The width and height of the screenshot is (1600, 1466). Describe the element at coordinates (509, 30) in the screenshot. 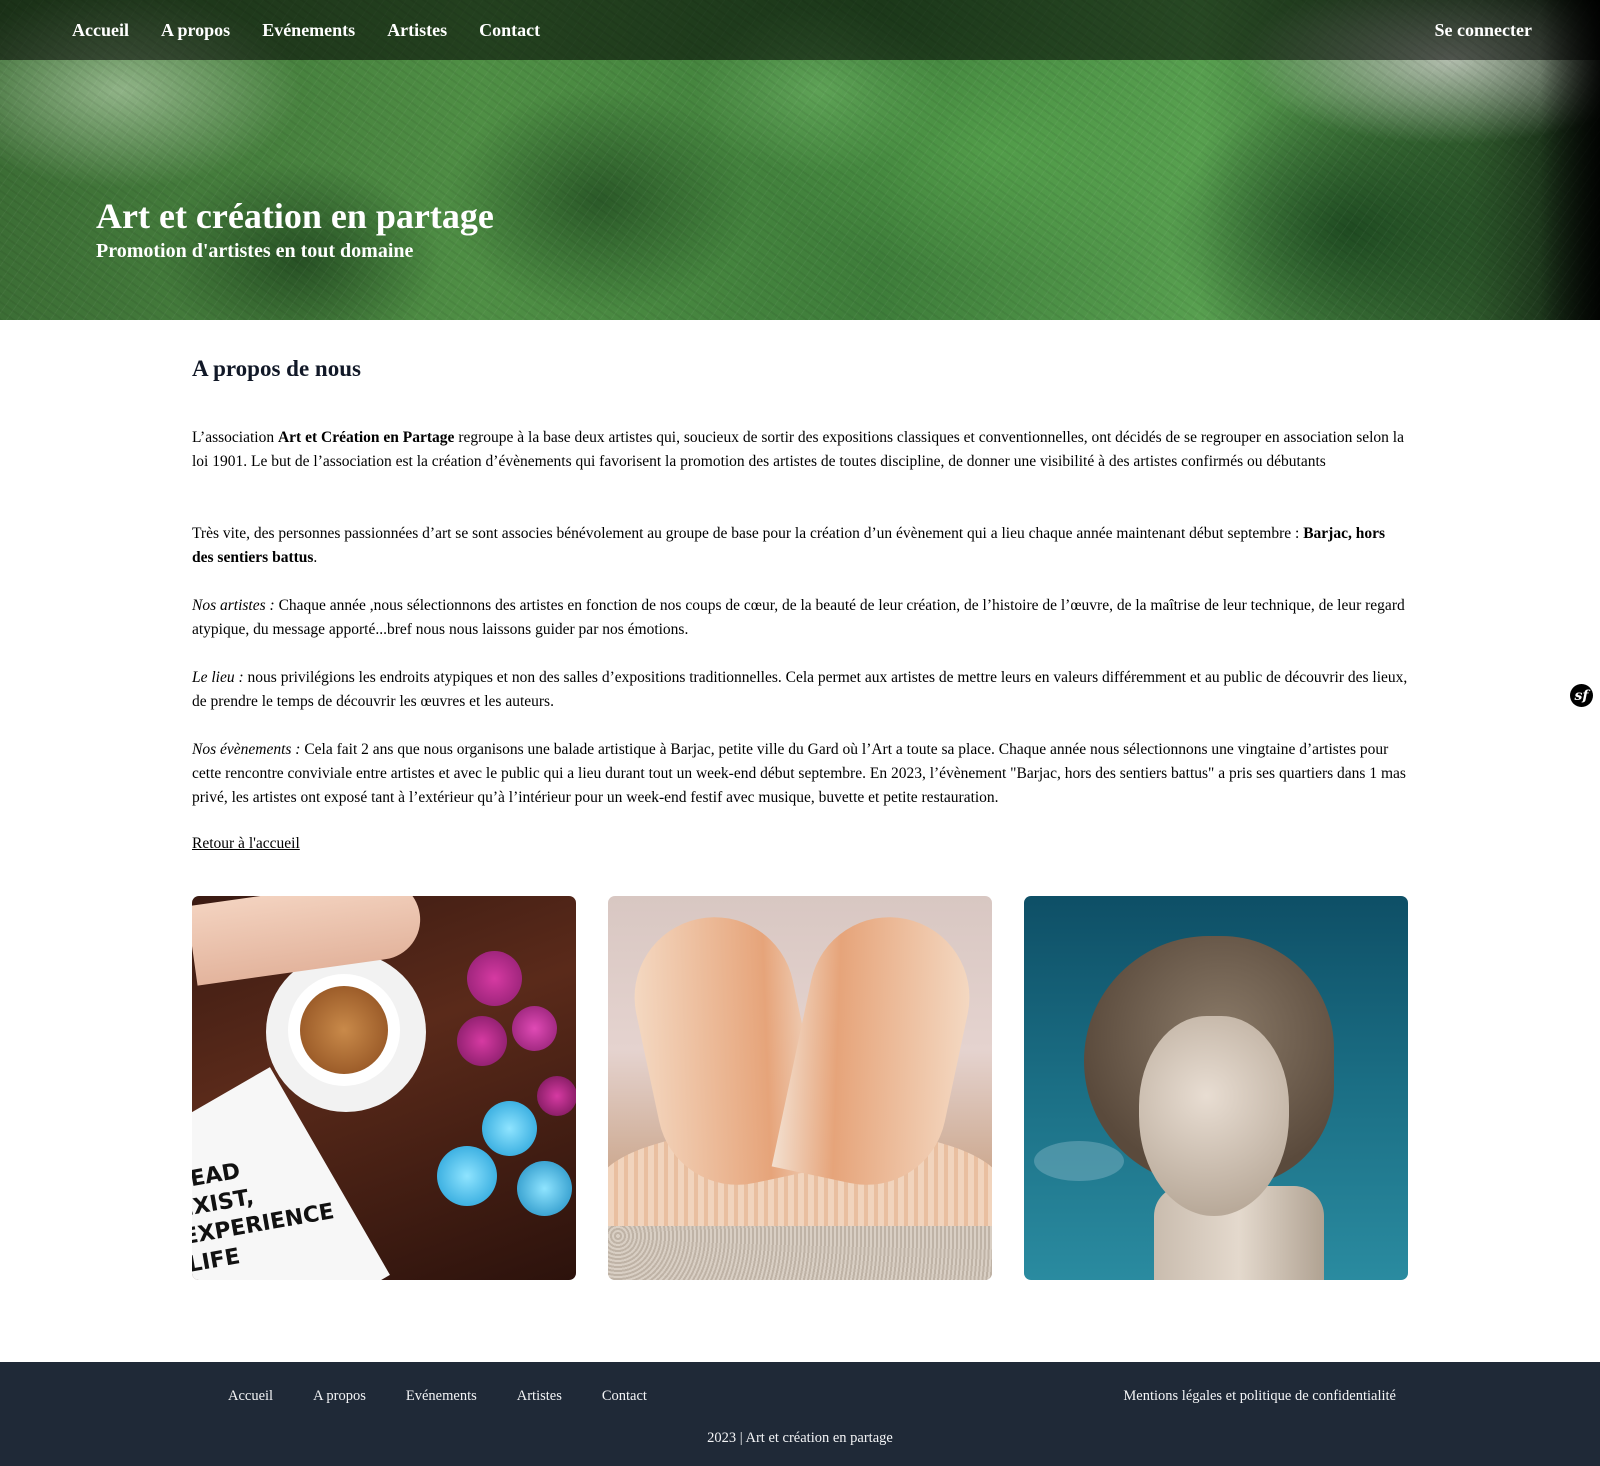

I see `nav-item-contact: Contact` at that location.